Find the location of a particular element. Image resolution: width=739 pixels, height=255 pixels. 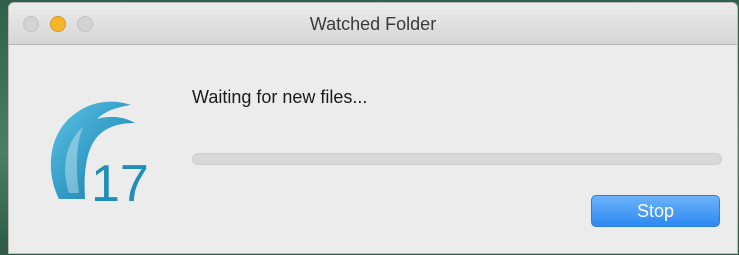

logo-text: 17 is located at coordinates (120, 182).